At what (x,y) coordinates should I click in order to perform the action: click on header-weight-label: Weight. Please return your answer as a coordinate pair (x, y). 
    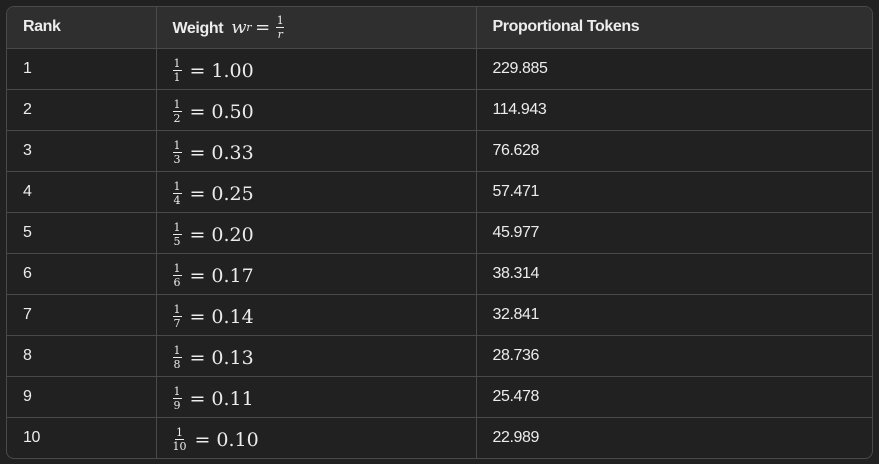
    Looking at the image, I should click on (198, 28).